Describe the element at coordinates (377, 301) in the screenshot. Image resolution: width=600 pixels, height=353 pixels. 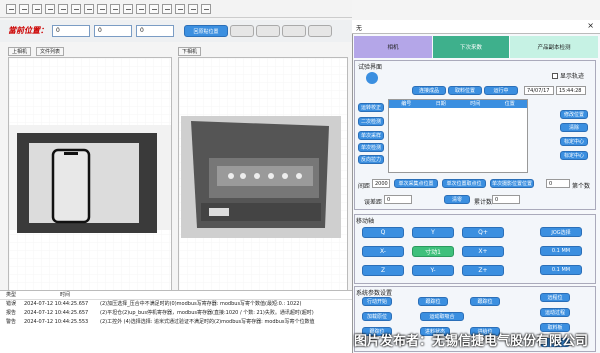
I see `start-button: 行动开始` at that location.